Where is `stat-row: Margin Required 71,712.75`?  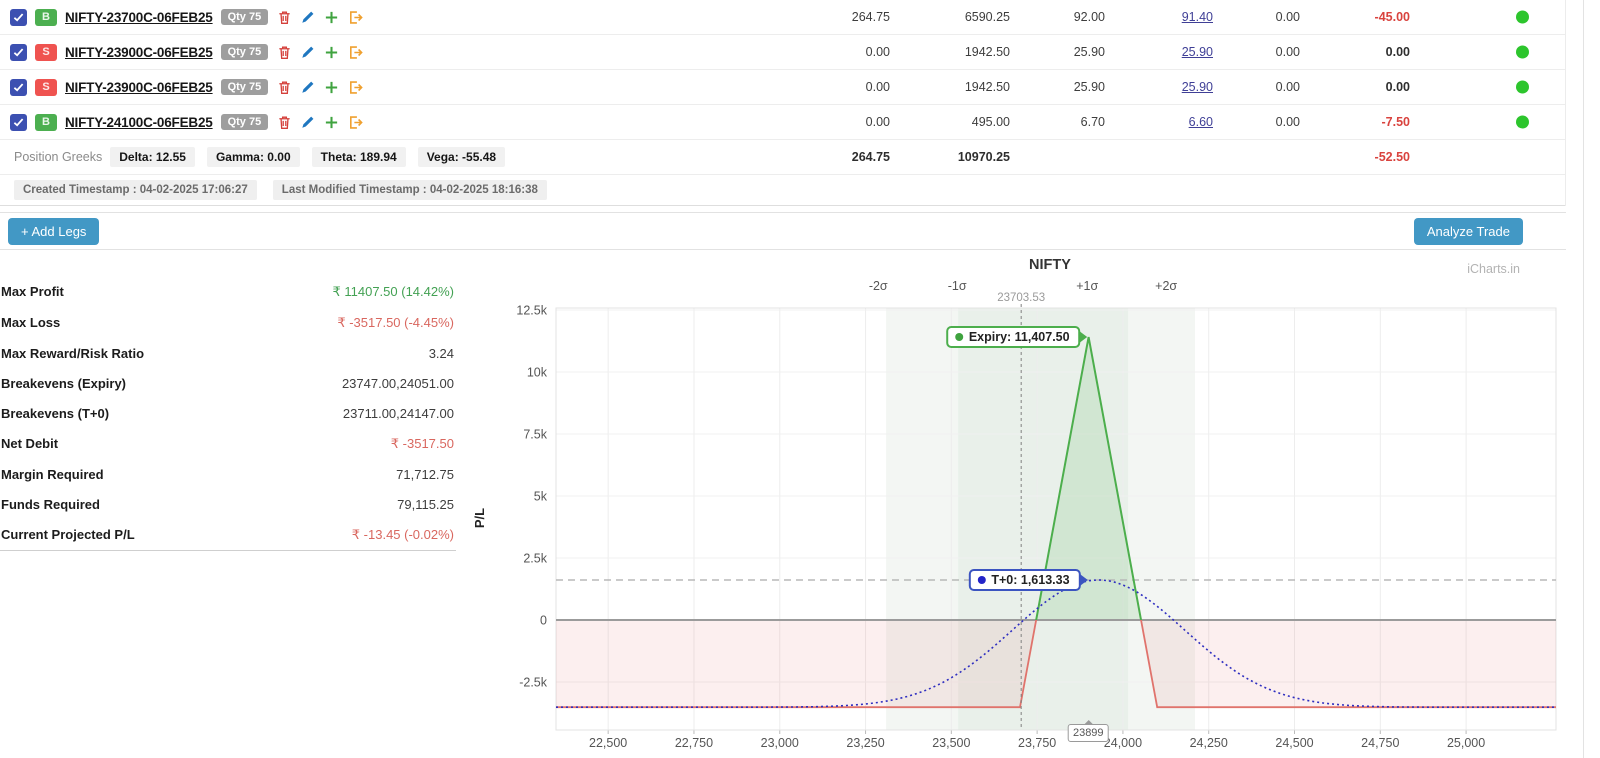
stat-row: Margin Required 71,712.75 is located at coordinates (228, 474).